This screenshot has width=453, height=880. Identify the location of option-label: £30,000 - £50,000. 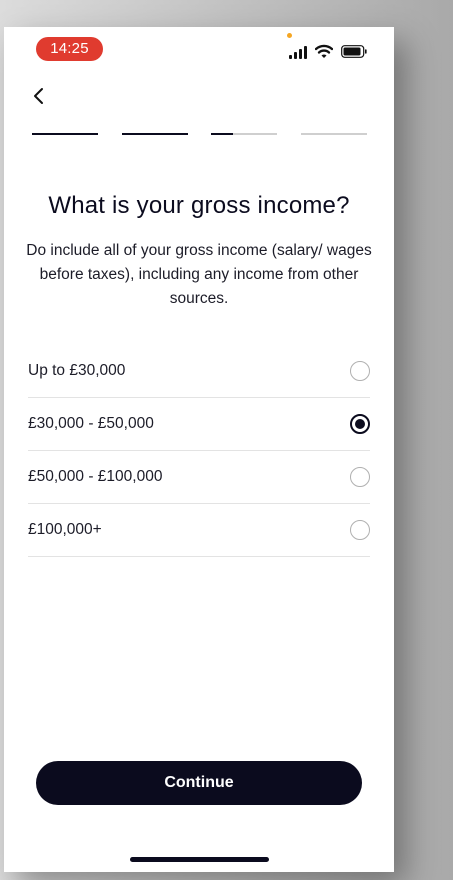
(91, 423).